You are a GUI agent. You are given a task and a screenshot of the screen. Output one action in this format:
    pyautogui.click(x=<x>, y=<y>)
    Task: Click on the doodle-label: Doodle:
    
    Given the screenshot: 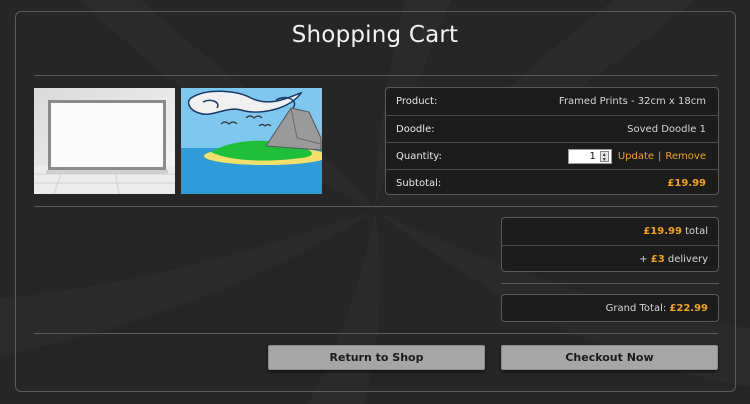 What is the action you would take?
    pyautogui.click(x=415, y=129)
    